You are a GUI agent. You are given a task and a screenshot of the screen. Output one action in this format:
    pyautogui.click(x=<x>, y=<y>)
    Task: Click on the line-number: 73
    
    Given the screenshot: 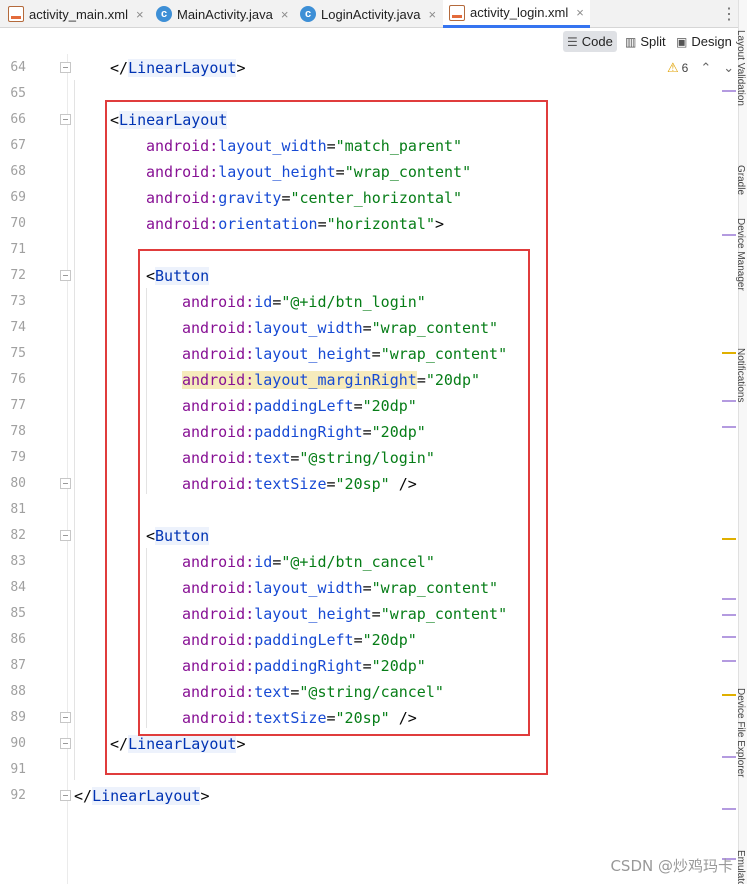 What is the action you would take?
    pyautogui.click(x=18, y=301)
    